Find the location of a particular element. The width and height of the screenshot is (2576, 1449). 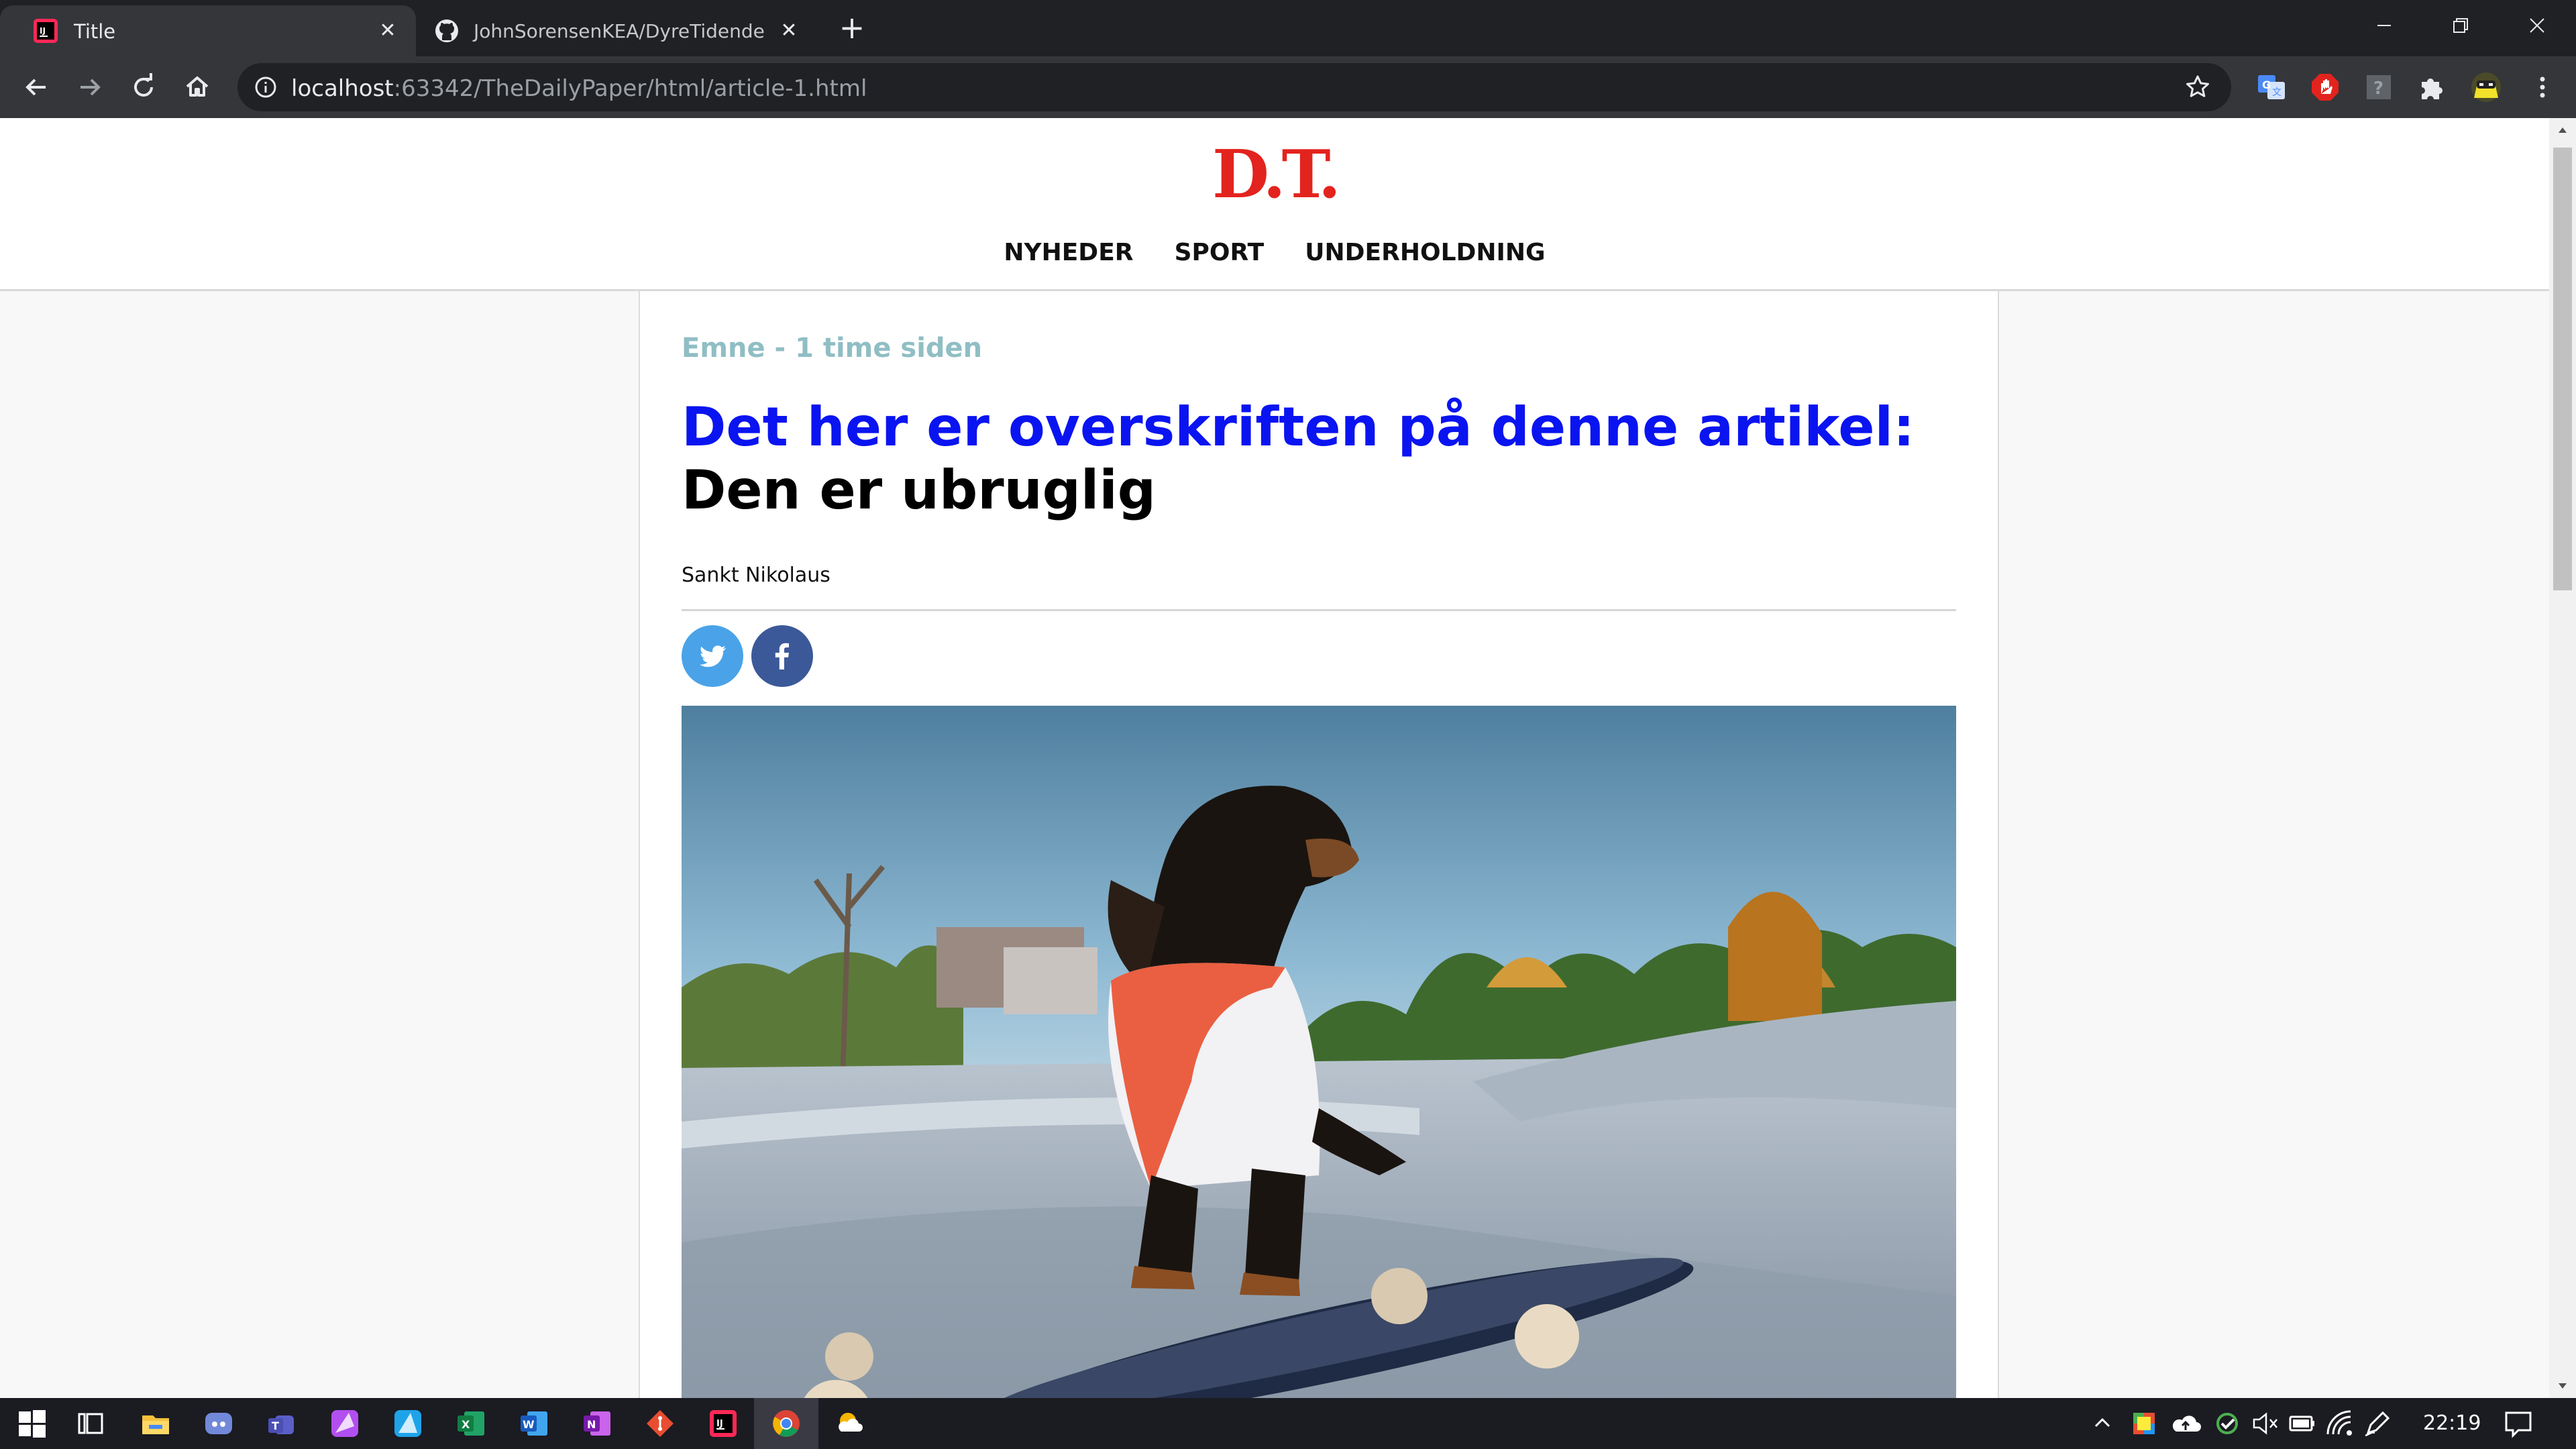

dt-logo: D.T. is located at coordinates (1274, 174).